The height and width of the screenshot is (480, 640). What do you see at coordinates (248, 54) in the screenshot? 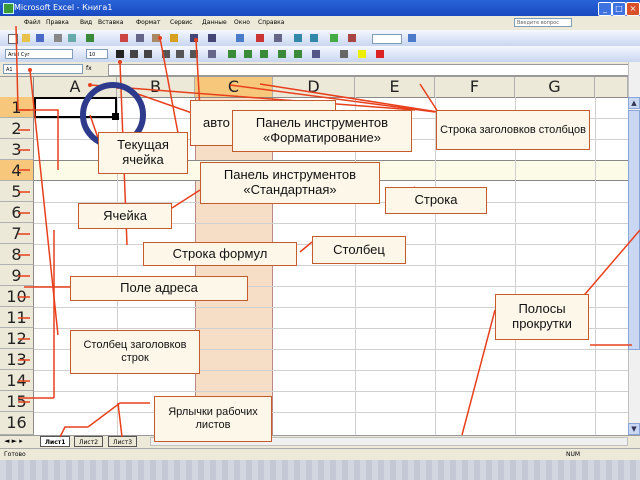
I see `percent-icon` at bounding box center [248, 54].